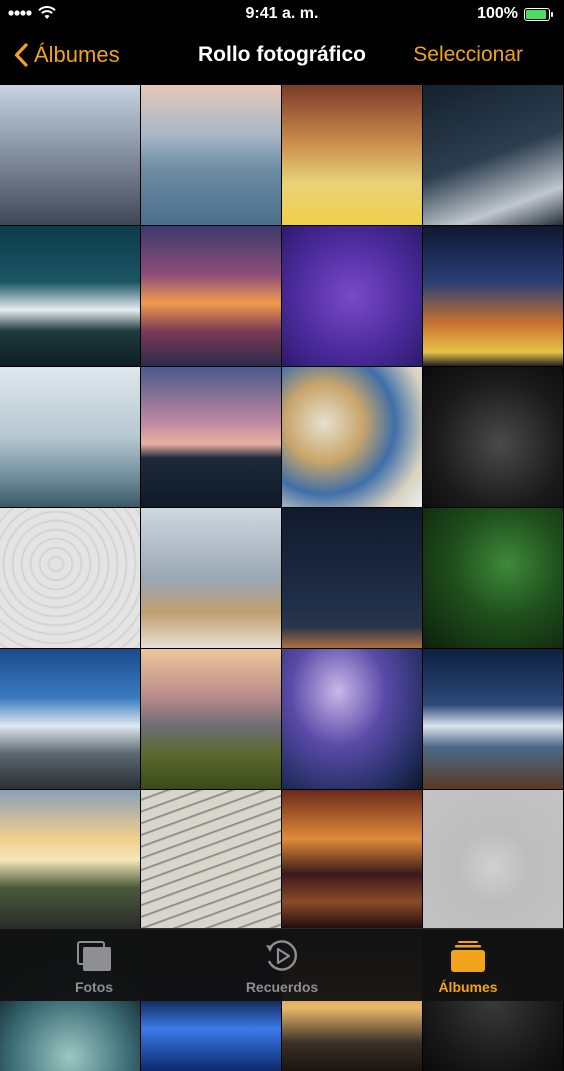 Image resolution: width=564 pixels, height=1071 pixels. I want to click on tab-albums: Álbumes, so click(468, 965).